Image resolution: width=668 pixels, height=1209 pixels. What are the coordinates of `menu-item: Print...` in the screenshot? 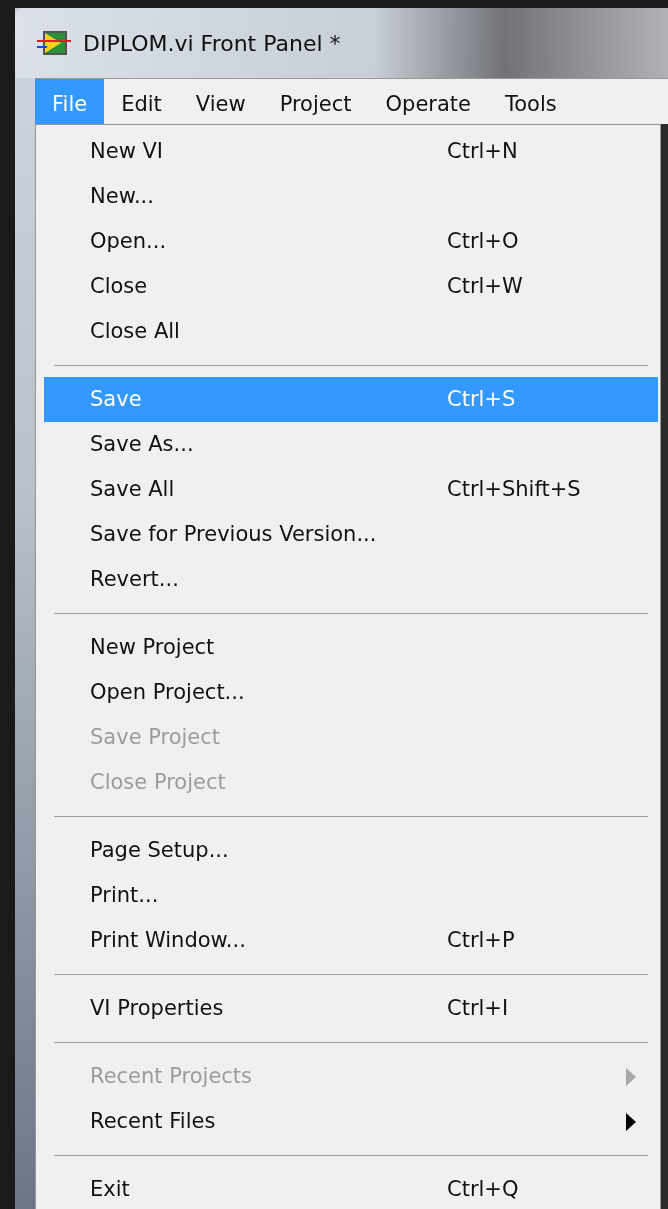 It's located at (351, 895).